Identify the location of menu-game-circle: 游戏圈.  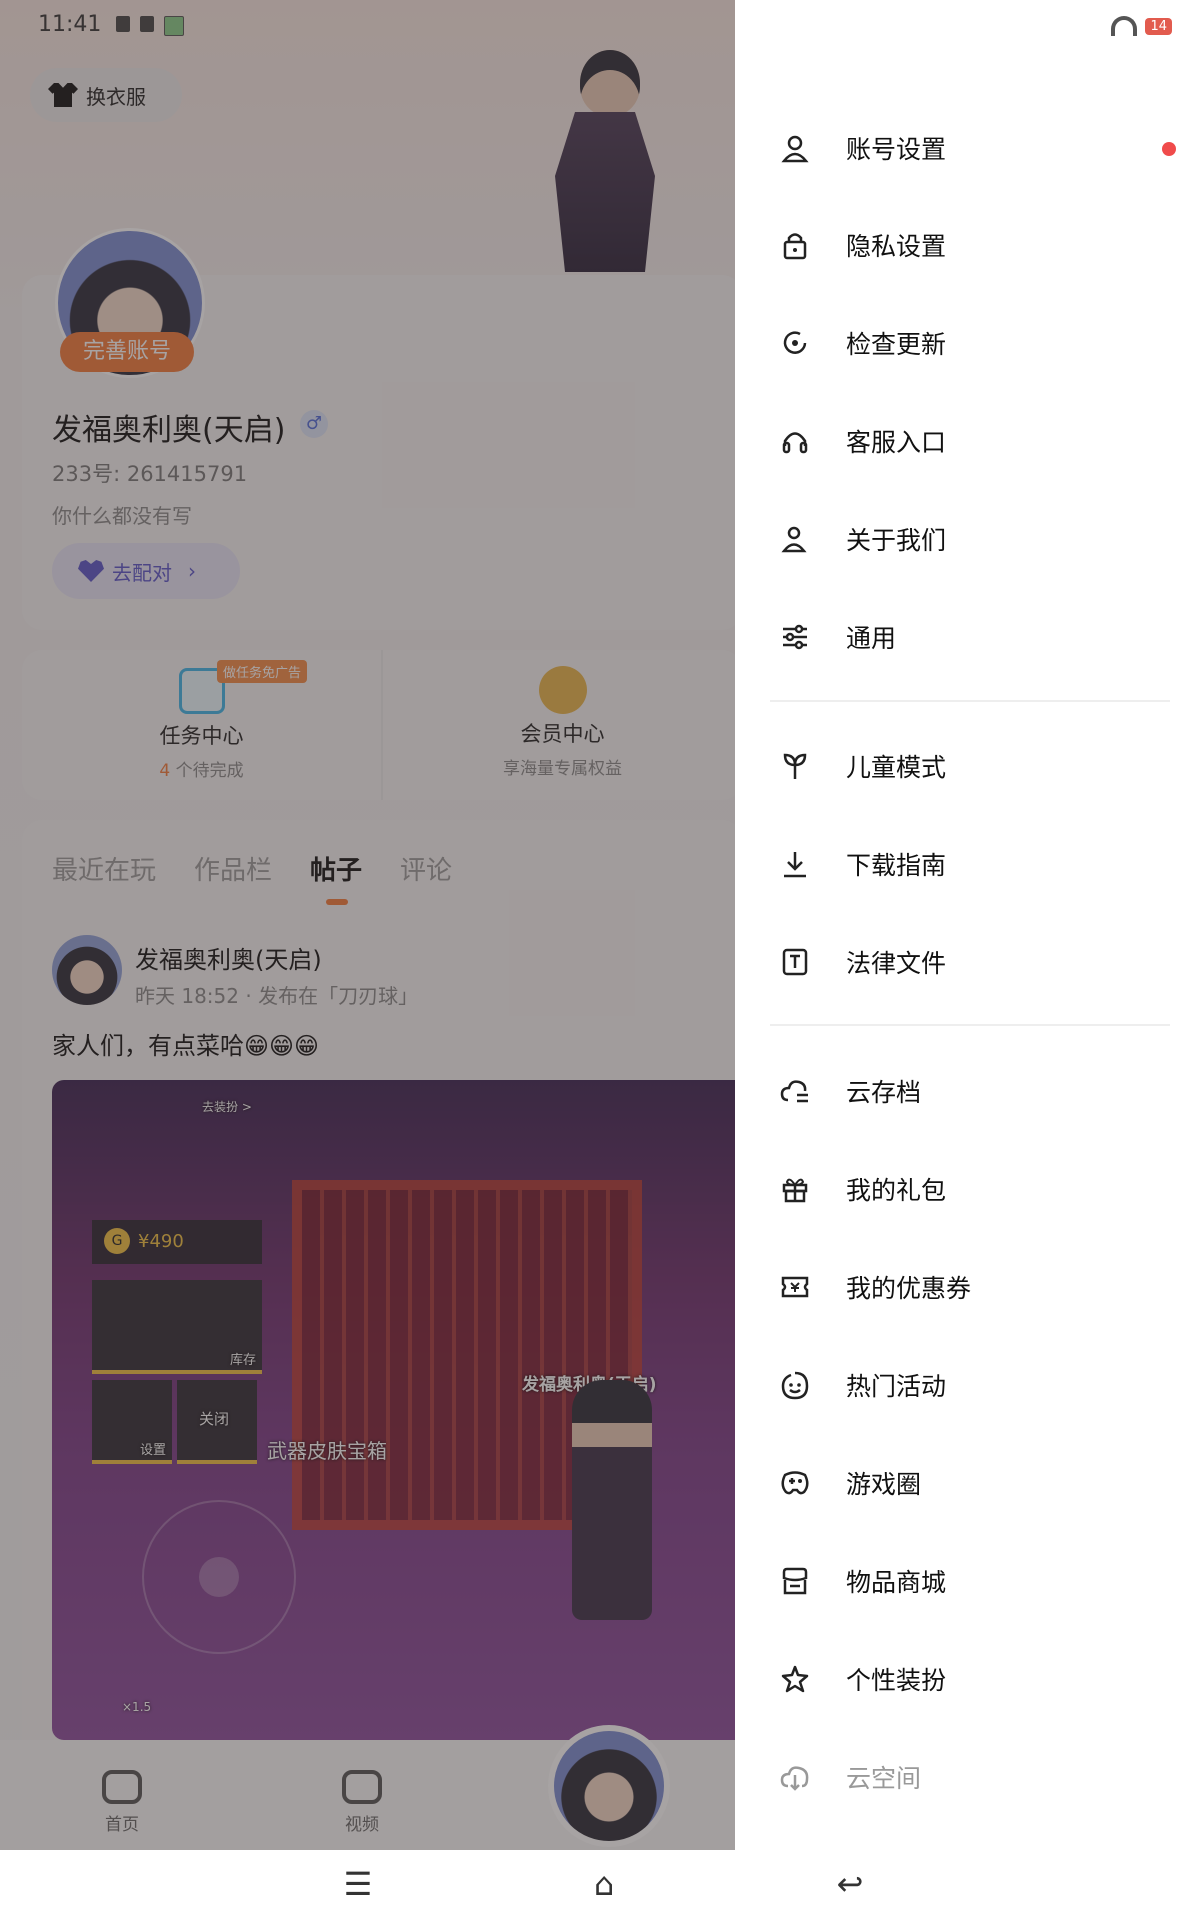
(980, 1483).